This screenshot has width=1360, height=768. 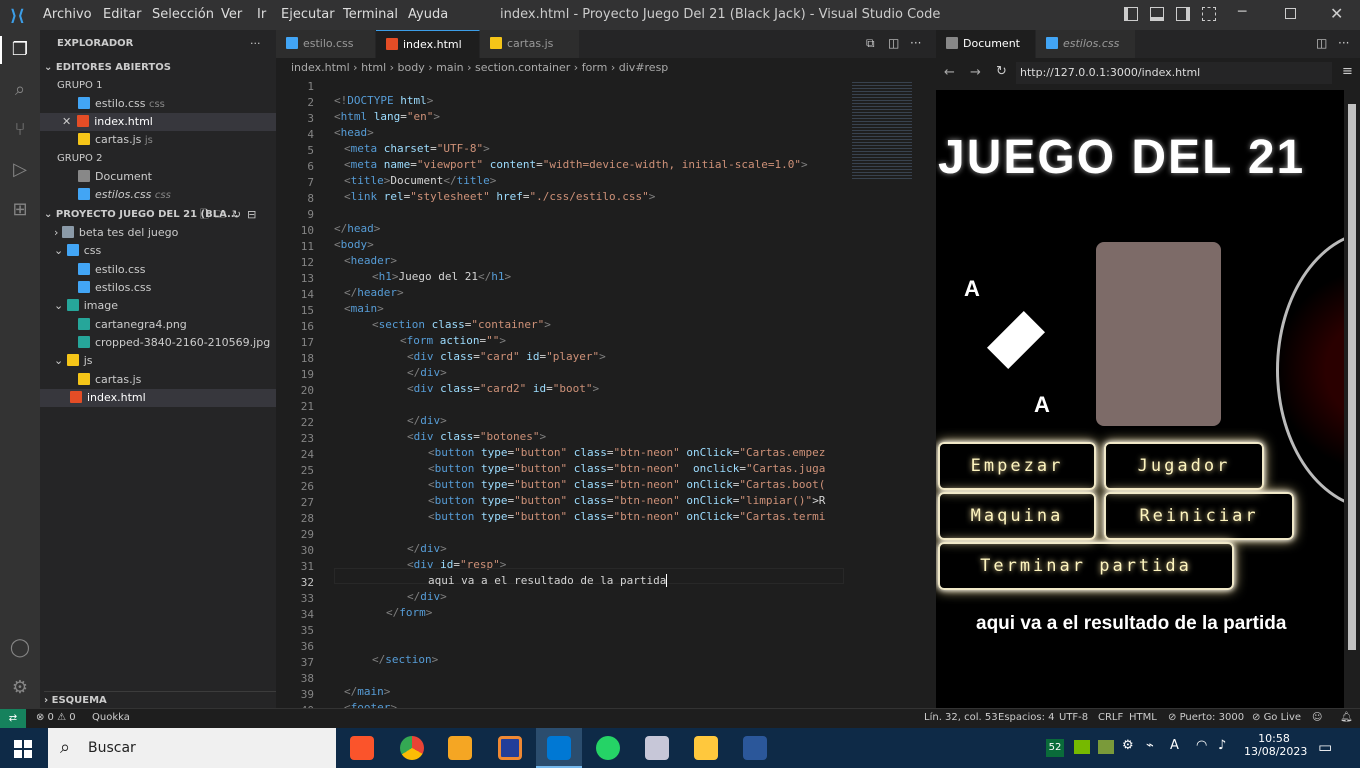 I want to click on menu-ir: Ir, so click(x=261, y=14).